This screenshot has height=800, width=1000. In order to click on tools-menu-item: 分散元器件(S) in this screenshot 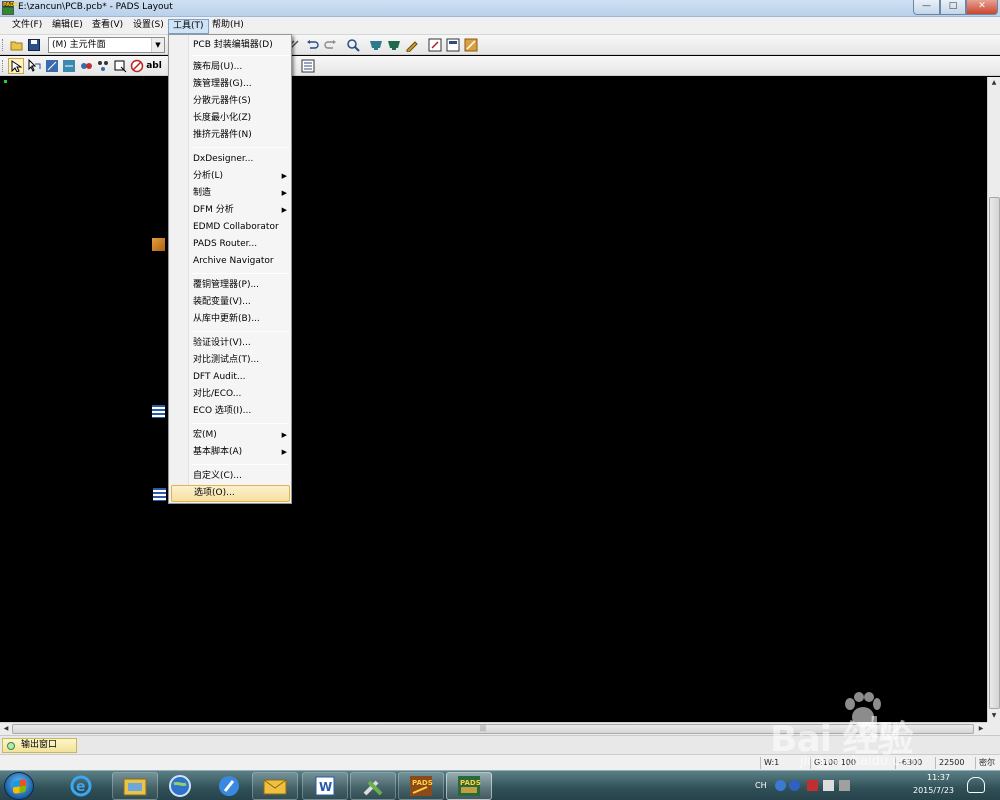, I will do `click(230, 101)`.